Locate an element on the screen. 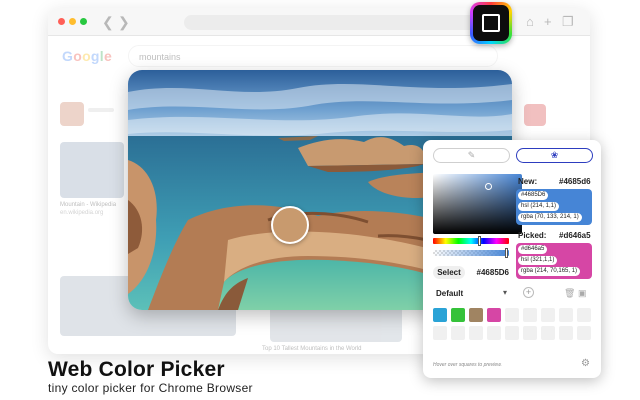  hue-slider-handle is located at coordinates (479, 241).